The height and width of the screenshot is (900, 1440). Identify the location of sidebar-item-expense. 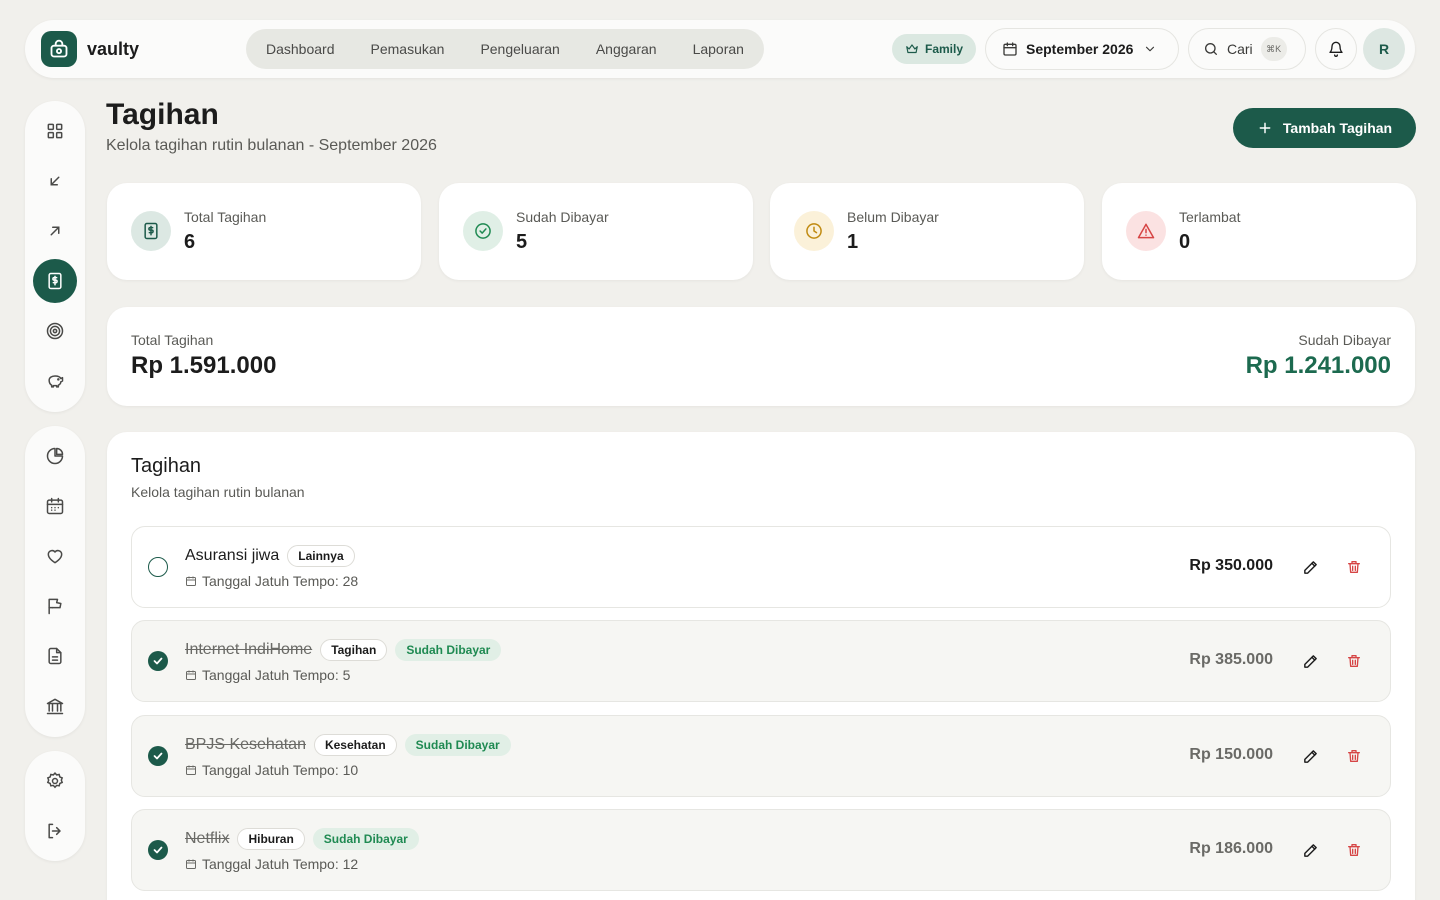
(55, 231).